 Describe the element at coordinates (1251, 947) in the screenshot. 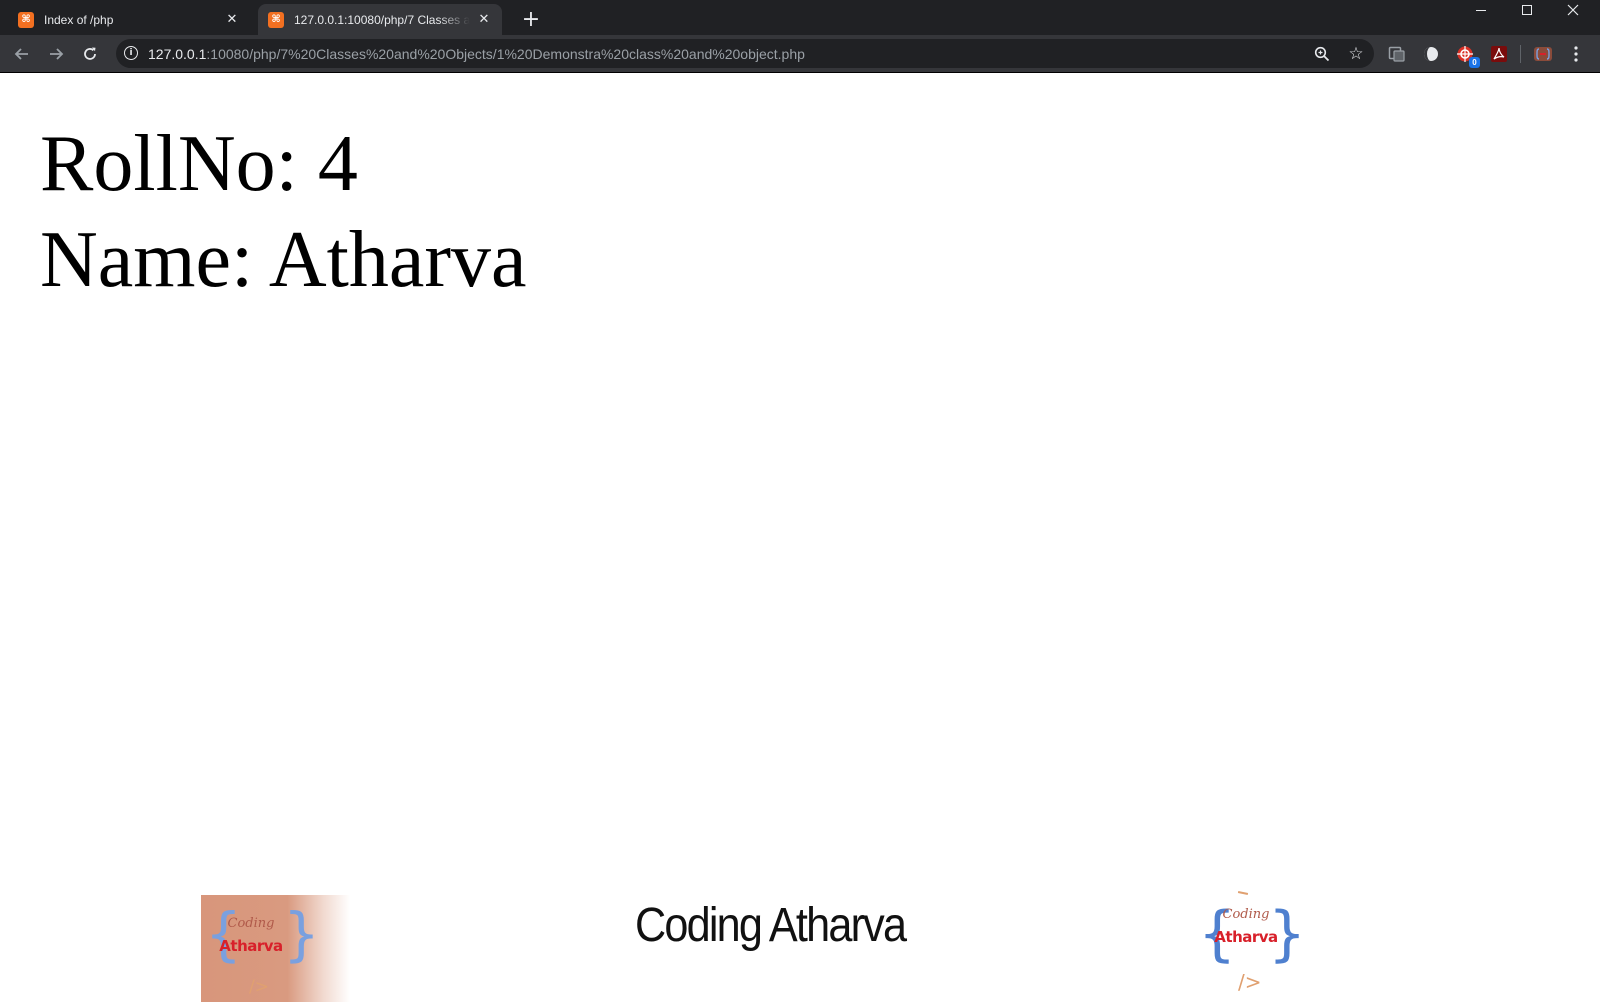

I see `coding-atharva-logo: { } Coding Atharva />` at that location.